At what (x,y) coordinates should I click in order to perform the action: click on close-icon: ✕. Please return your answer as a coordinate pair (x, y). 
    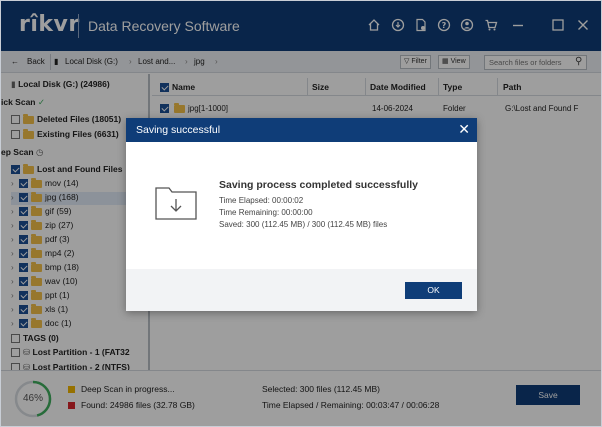
    Looking at the image, I should click on (464, 129).